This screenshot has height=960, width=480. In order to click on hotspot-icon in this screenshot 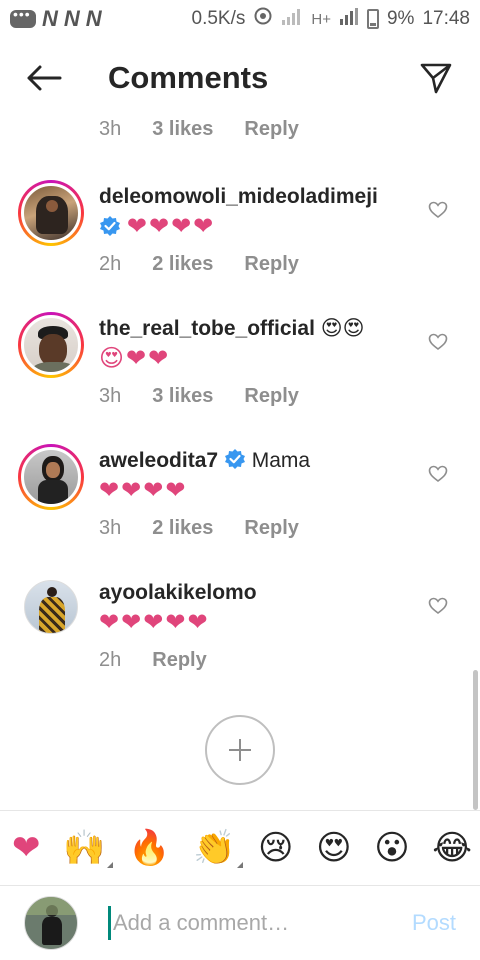, I will do `click(263, 19)`.